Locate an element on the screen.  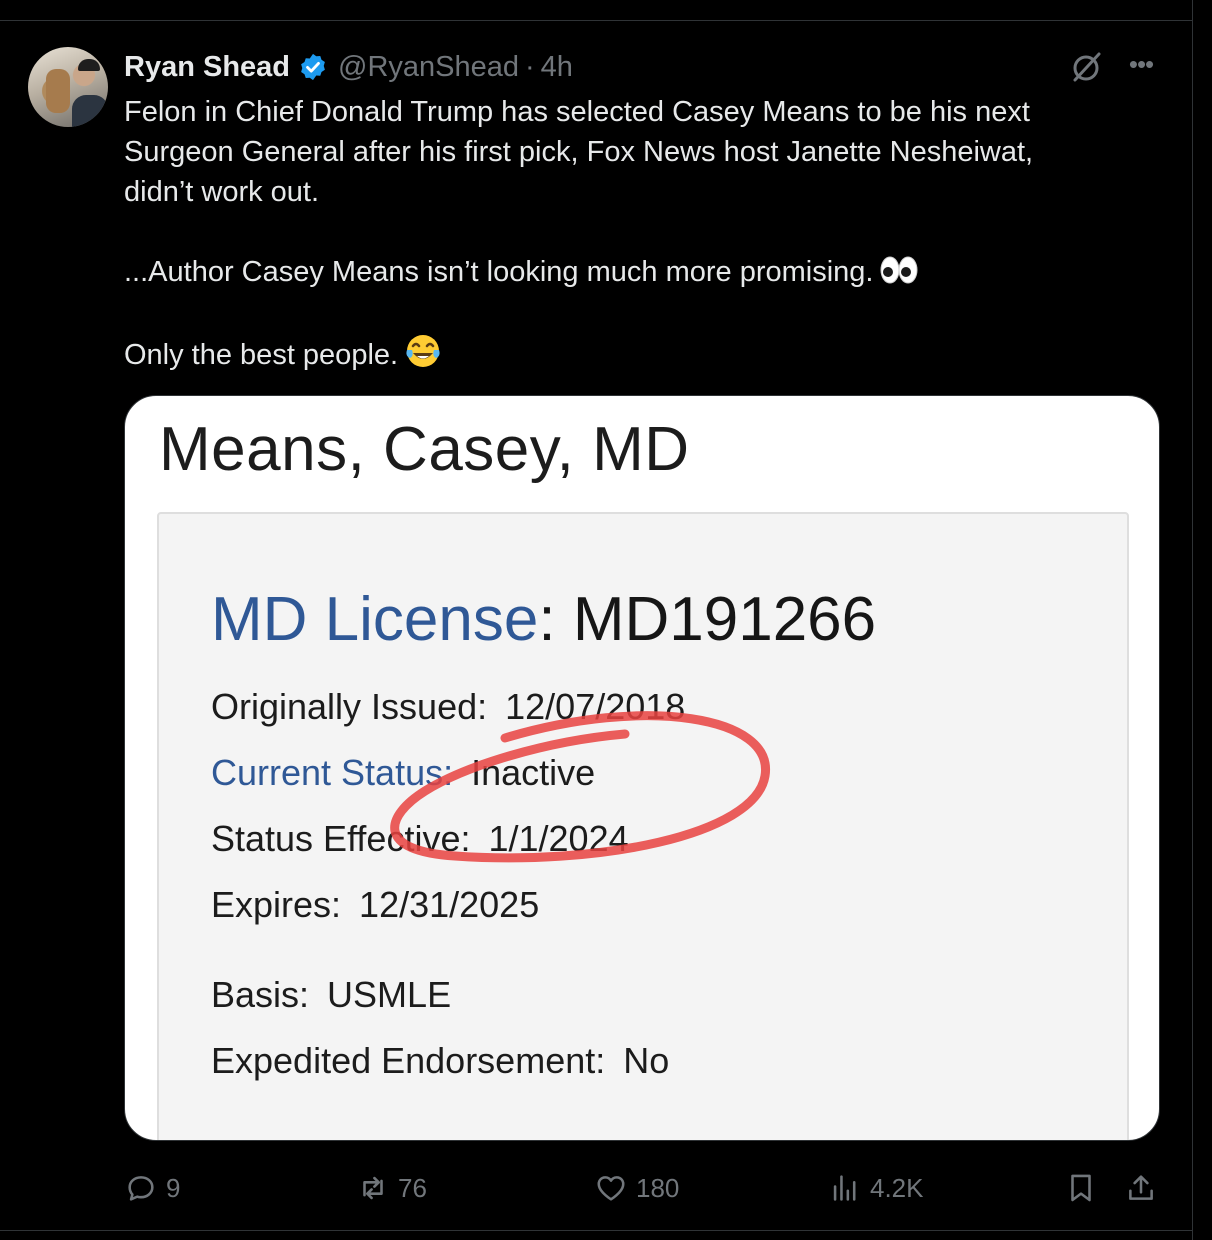
share-button is located at coordinates (1145, 1188).